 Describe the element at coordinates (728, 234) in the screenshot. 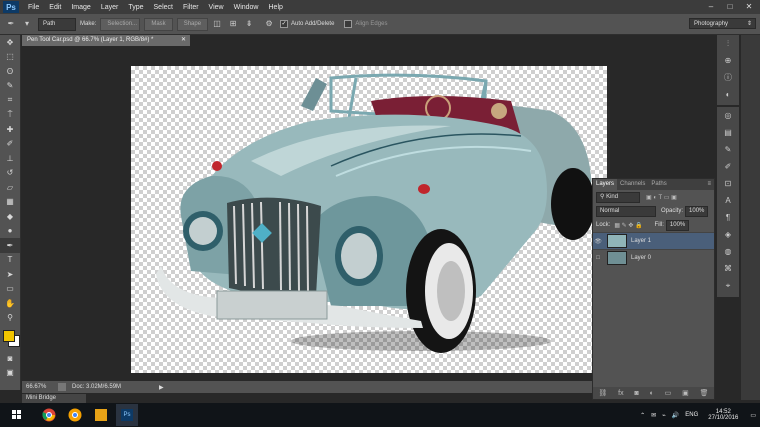

I see `layers-icon: ◈` at that location.